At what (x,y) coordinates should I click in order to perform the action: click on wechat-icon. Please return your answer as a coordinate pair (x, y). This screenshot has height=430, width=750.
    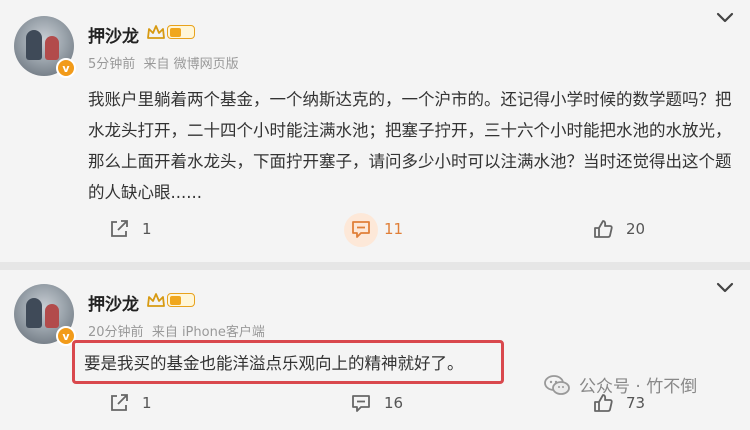
    Looking at the image, I should click on (557, 384).